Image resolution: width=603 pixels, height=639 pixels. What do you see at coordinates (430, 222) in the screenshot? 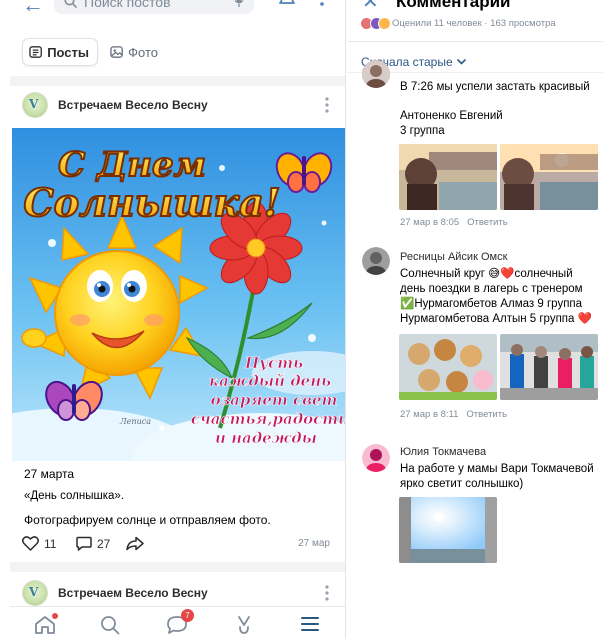
I see `comment-time: 27 мар в 8:05` at bounding box center [430, 222].